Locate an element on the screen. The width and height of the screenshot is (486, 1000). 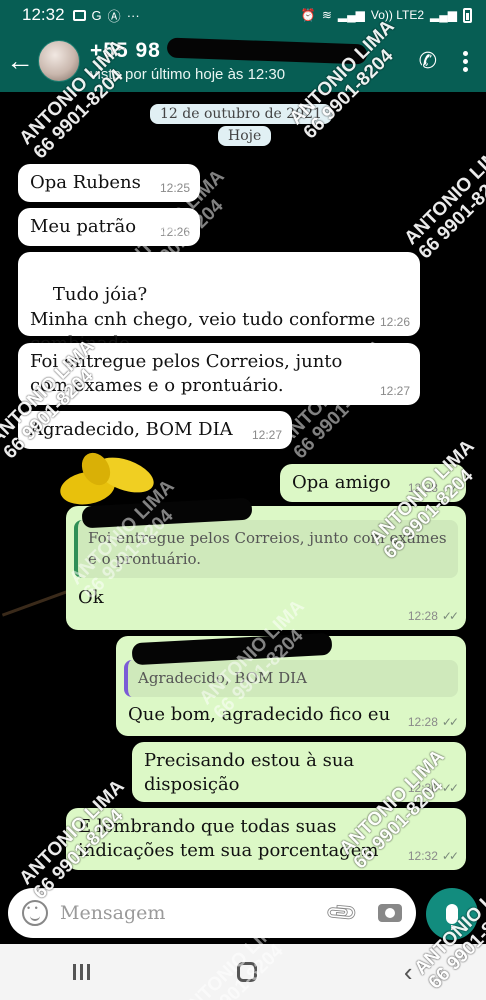
message-bubble: Opa Rubens 12:25 is located at coordinates (109, 183).